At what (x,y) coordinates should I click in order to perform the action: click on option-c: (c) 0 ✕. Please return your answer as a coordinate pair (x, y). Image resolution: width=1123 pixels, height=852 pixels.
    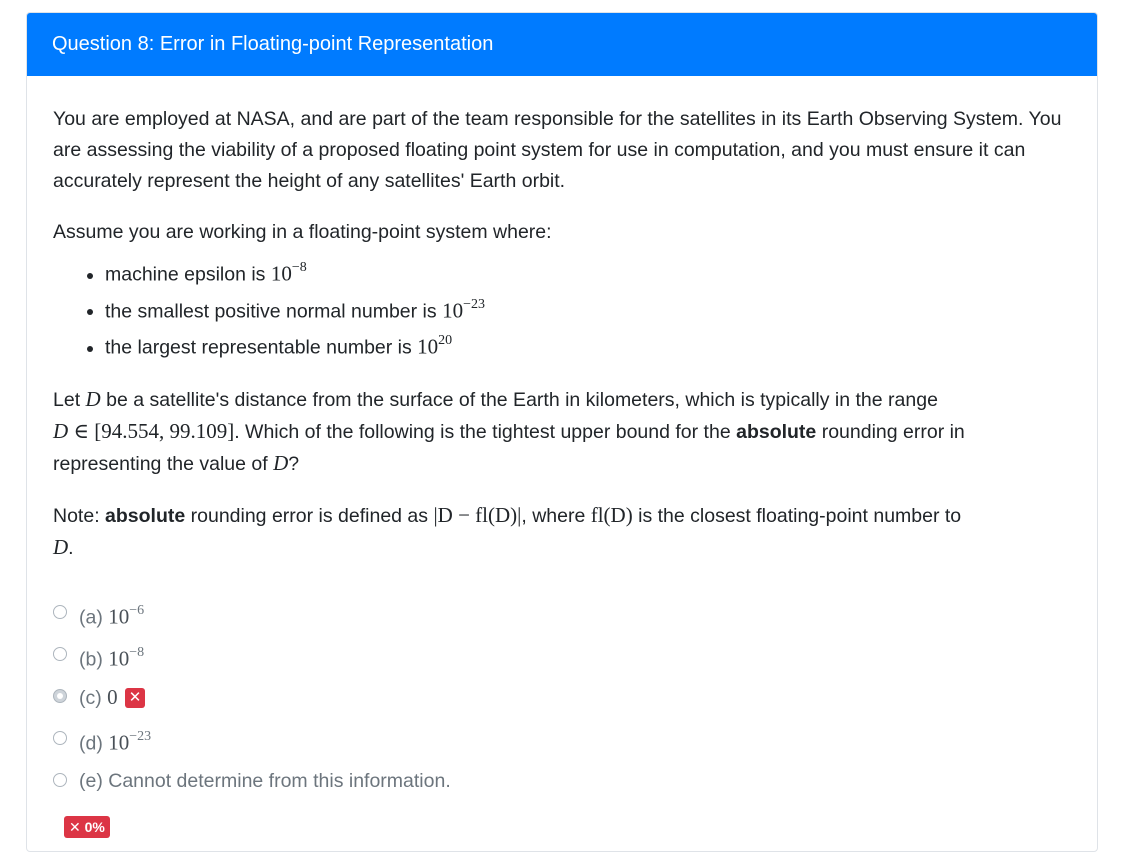
    Looking at the image, I should click on (562, 697).